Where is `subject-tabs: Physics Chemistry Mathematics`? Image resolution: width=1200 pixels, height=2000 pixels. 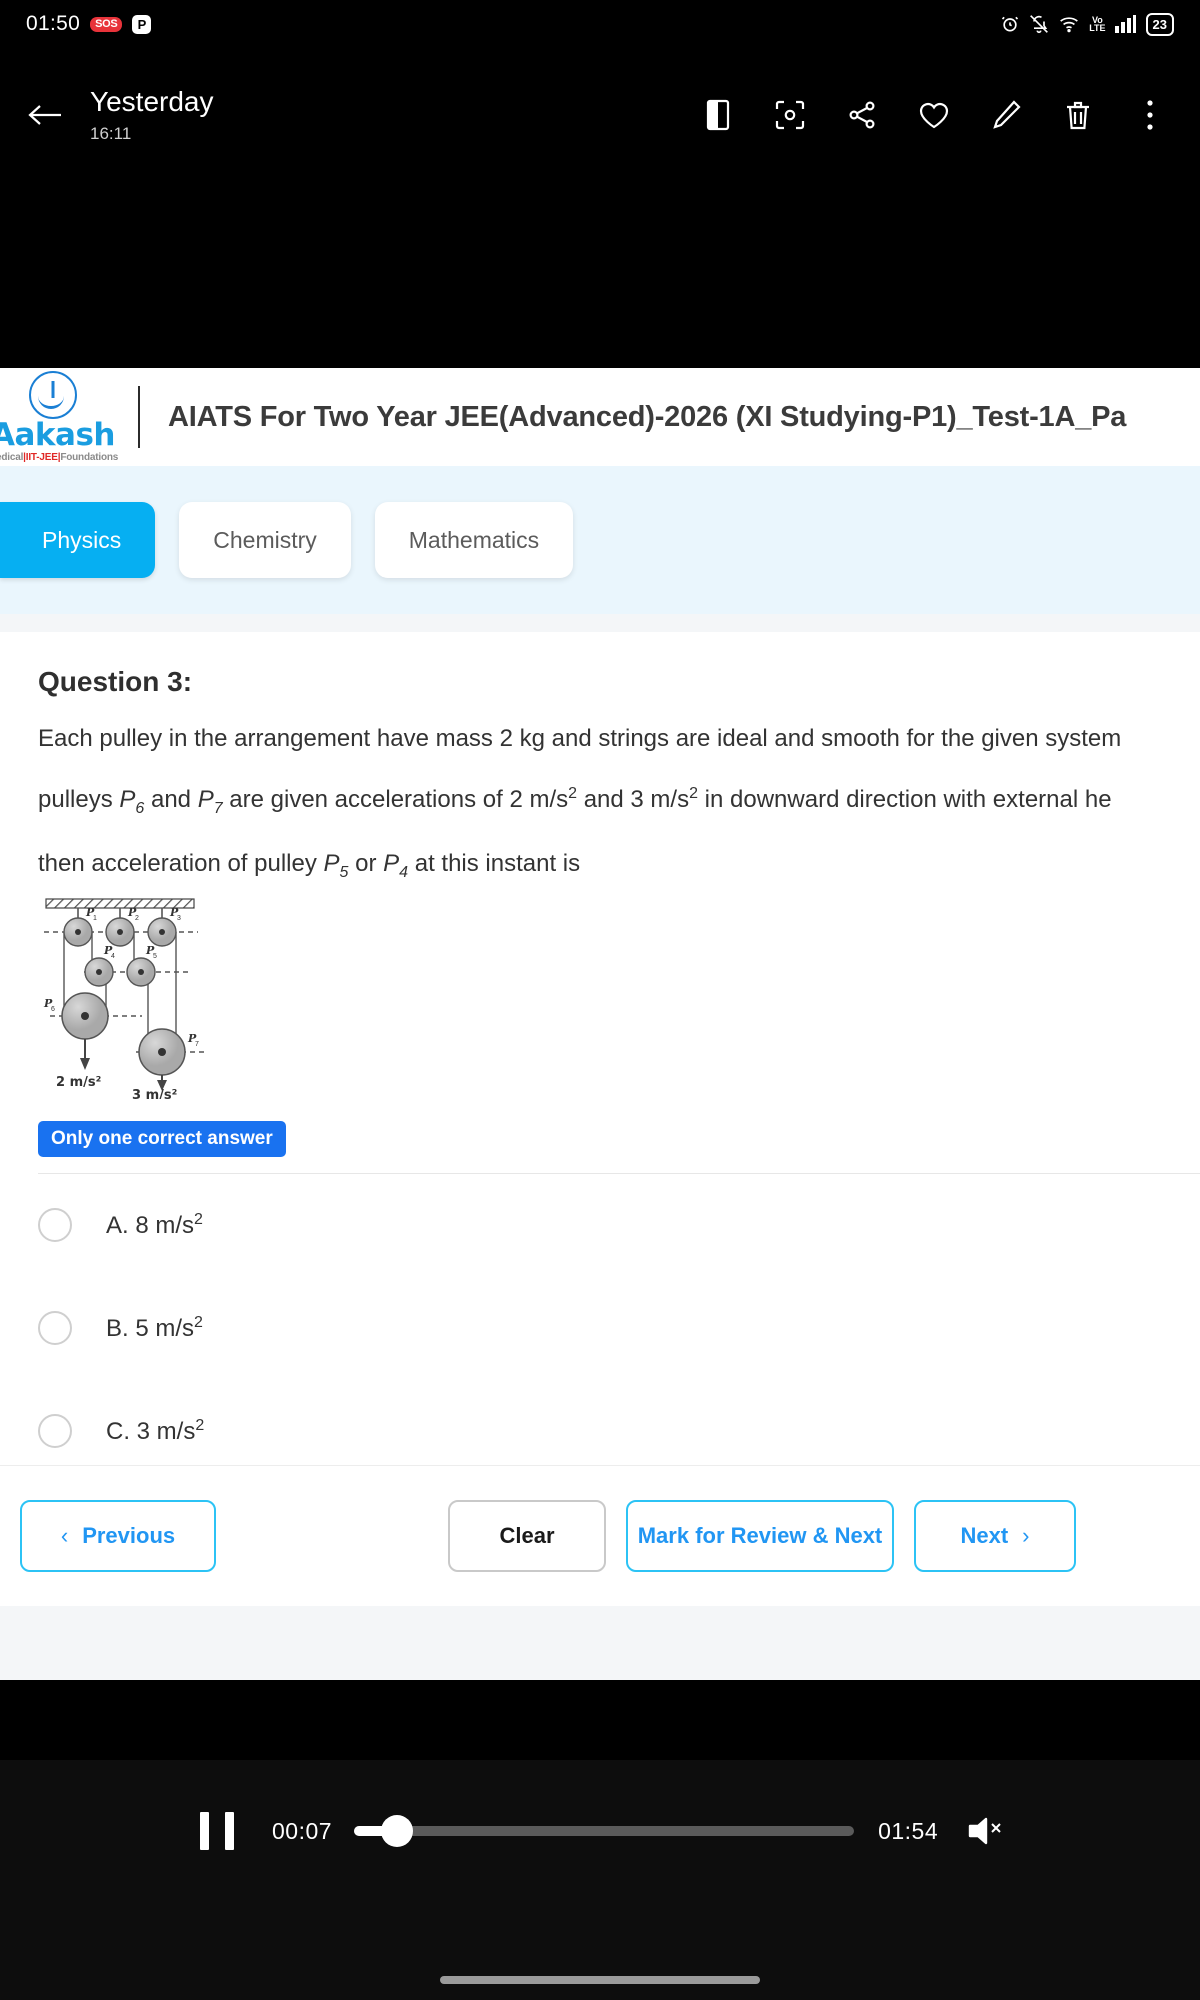 subject-tabs: Physics Chemistry Mathematics is located at coordinates (600, 540).